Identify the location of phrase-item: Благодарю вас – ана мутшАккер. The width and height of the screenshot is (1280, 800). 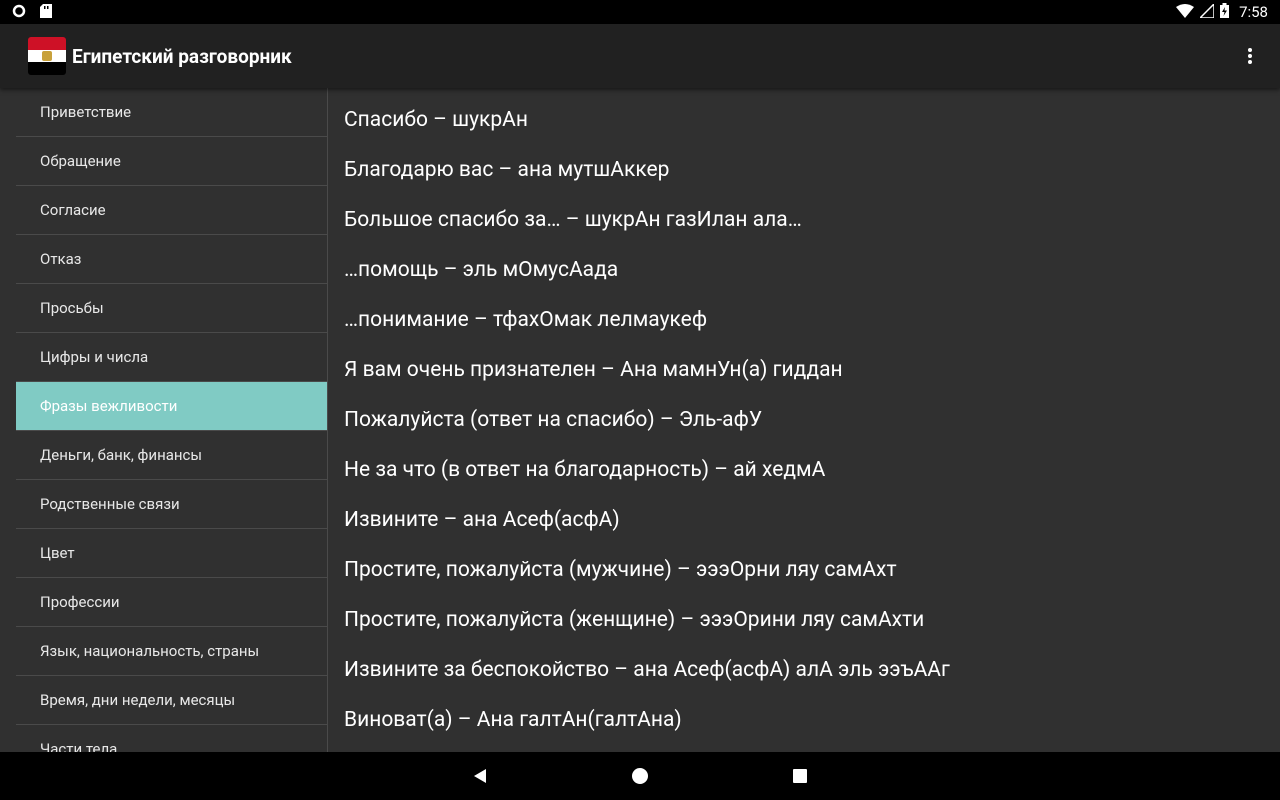
(804, 170).